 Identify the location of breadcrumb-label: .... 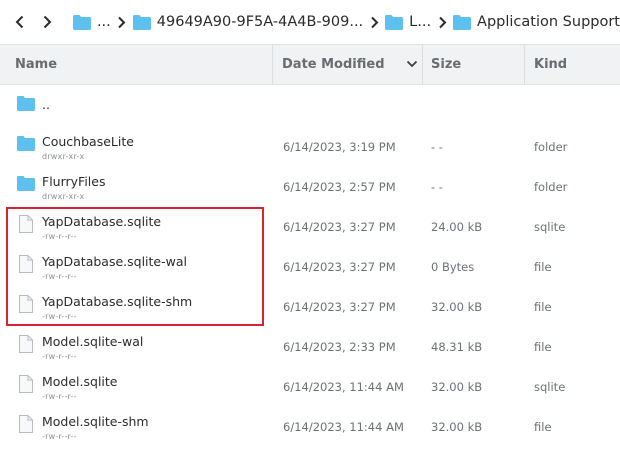
(103, 22).